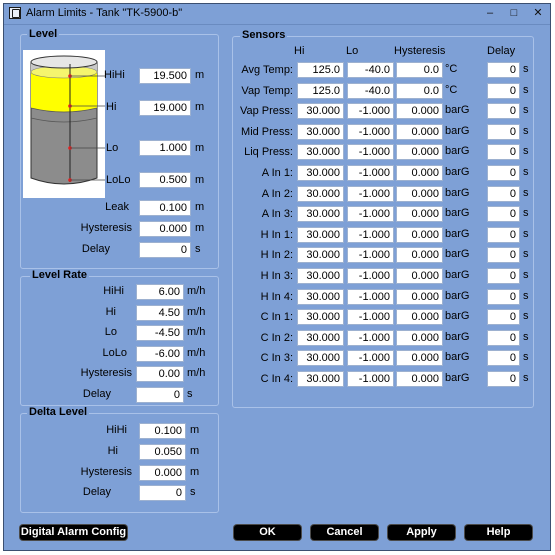 Image resolution: width=555 pixels, height=555 pixels. Describe the element at coordinates (160, 354) in the screenshot. I see `rate-lolo-field: -6.00` at that location.